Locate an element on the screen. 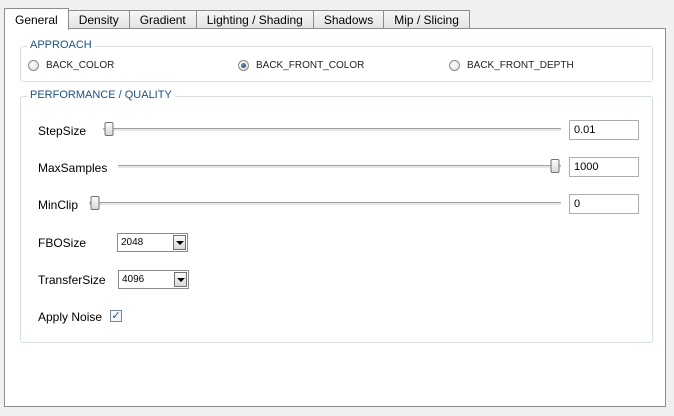 The width and height of the screenshot is (674, 416). tab-lighting-shading: Lighting / Shading is located at coordinates (254, 19).